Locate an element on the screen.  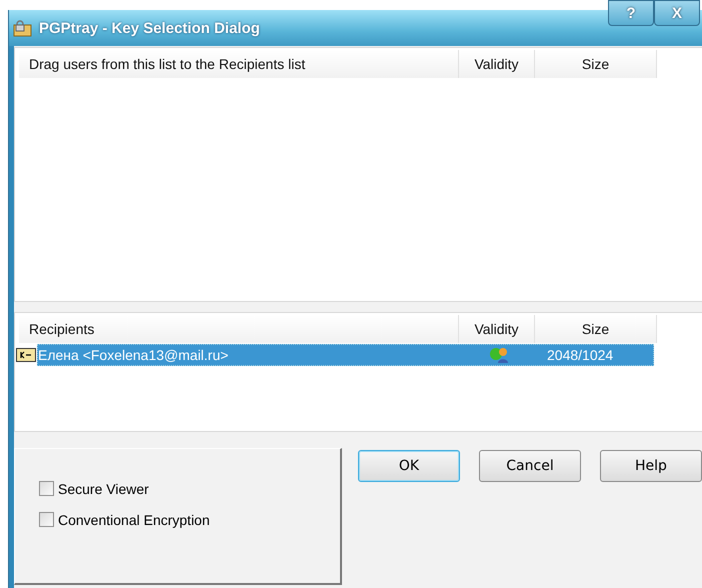
column-header: Recipients is located at coordinates (239, 329).